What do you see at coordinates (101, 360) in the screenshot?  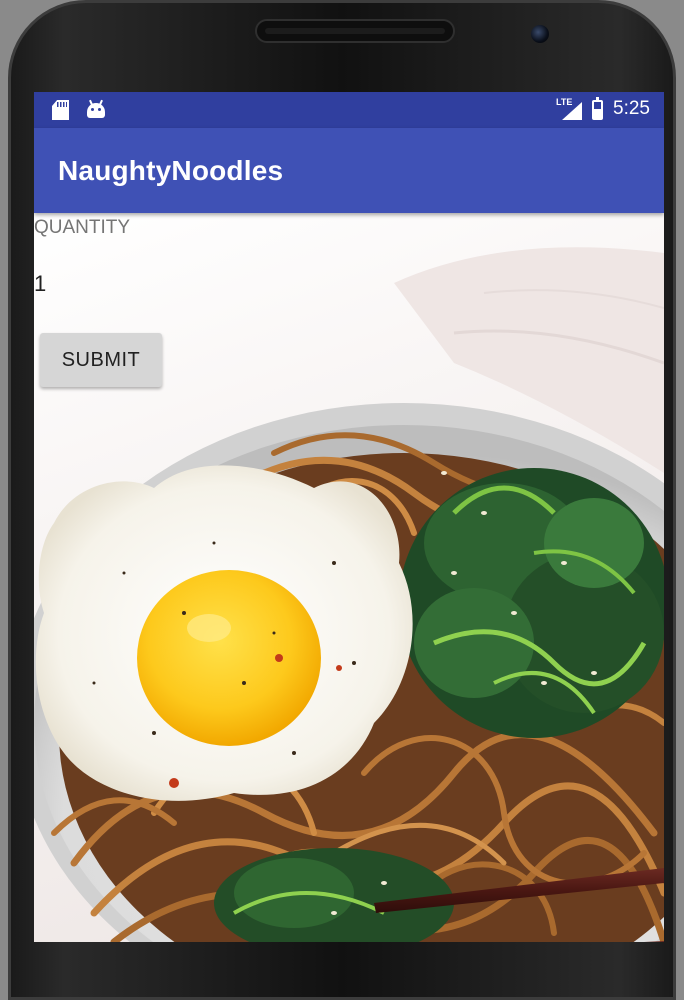 I see `submit-button: SUBMIT` at bounding box center [101, 360].